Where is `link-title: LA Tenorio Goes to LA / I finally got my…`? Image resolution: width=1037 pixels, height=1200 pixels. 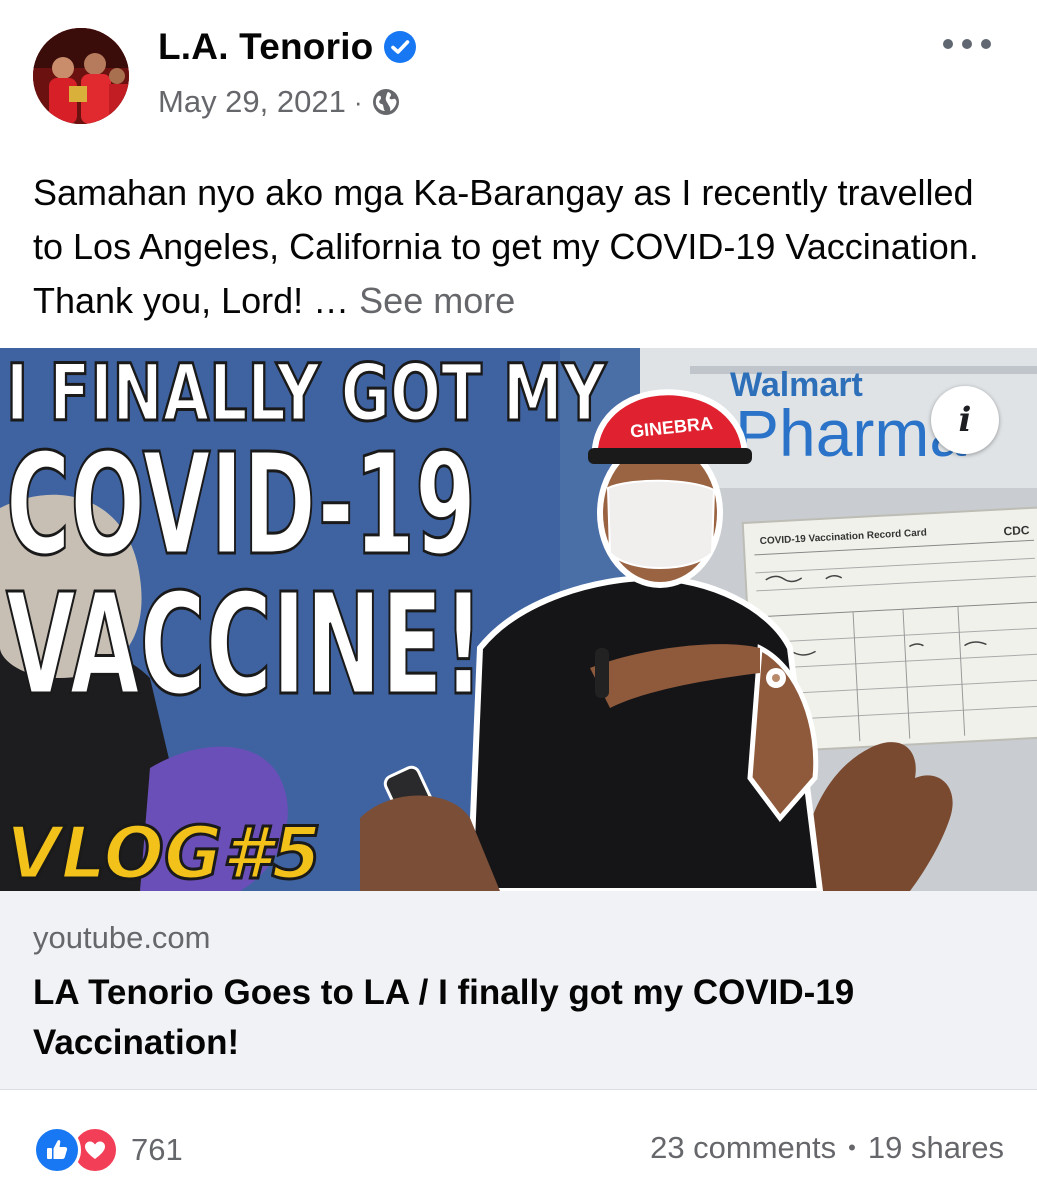 link-title: LA Tenorio Goes to LA / I finally got my… is located at coordinates (513, 1018).